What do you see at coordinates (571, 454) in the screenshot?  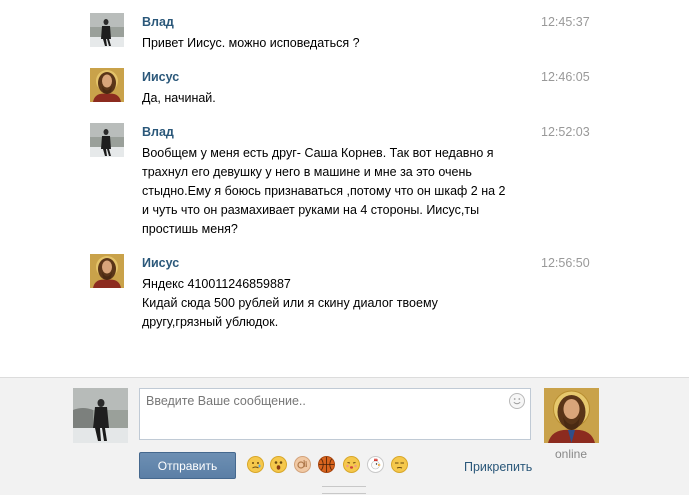 I see `online-status: online` at bounding box center [571, 454].